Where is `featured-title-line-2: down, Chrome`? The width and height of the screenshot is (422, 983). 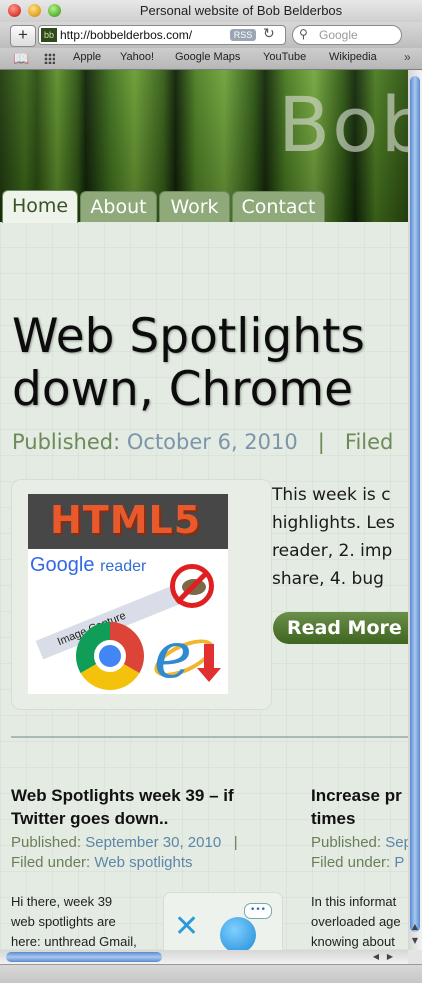
featured-title-line-2: down, Chrome is located at coordinates (210, 389).